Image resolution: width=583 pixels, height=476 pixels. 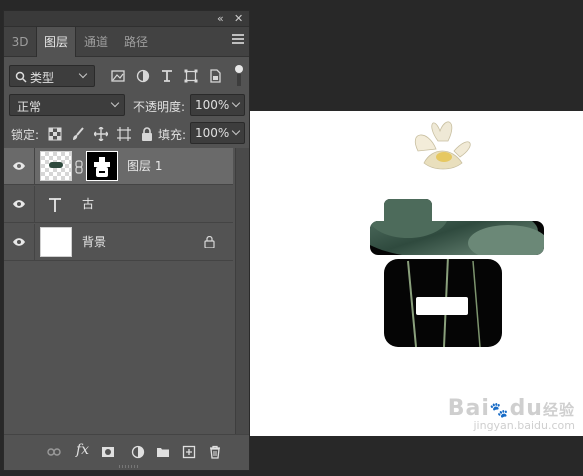 What do you see at coordinates (54, 452) in the screenshot?
I see `link-layers-icon` at bounding box center [54, 452].